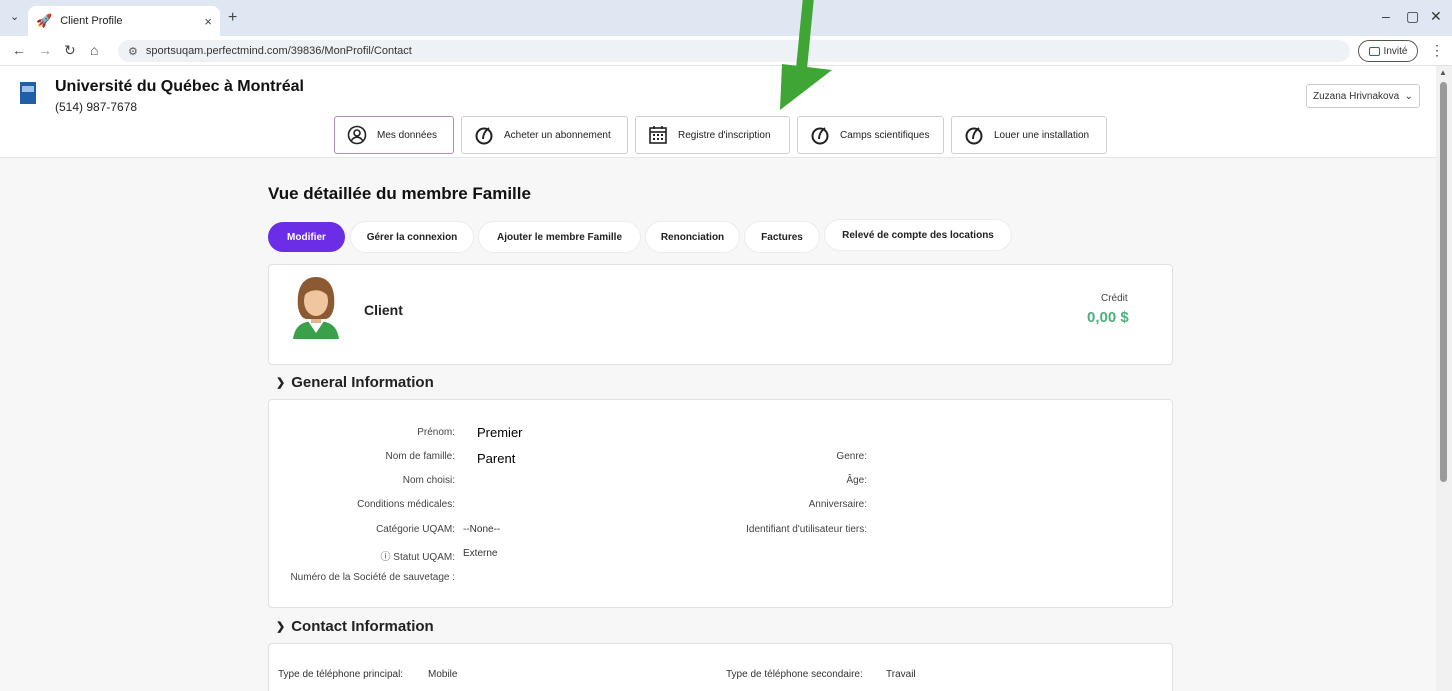  I want to click on section-heading: Contact Information, so click(362, 626).